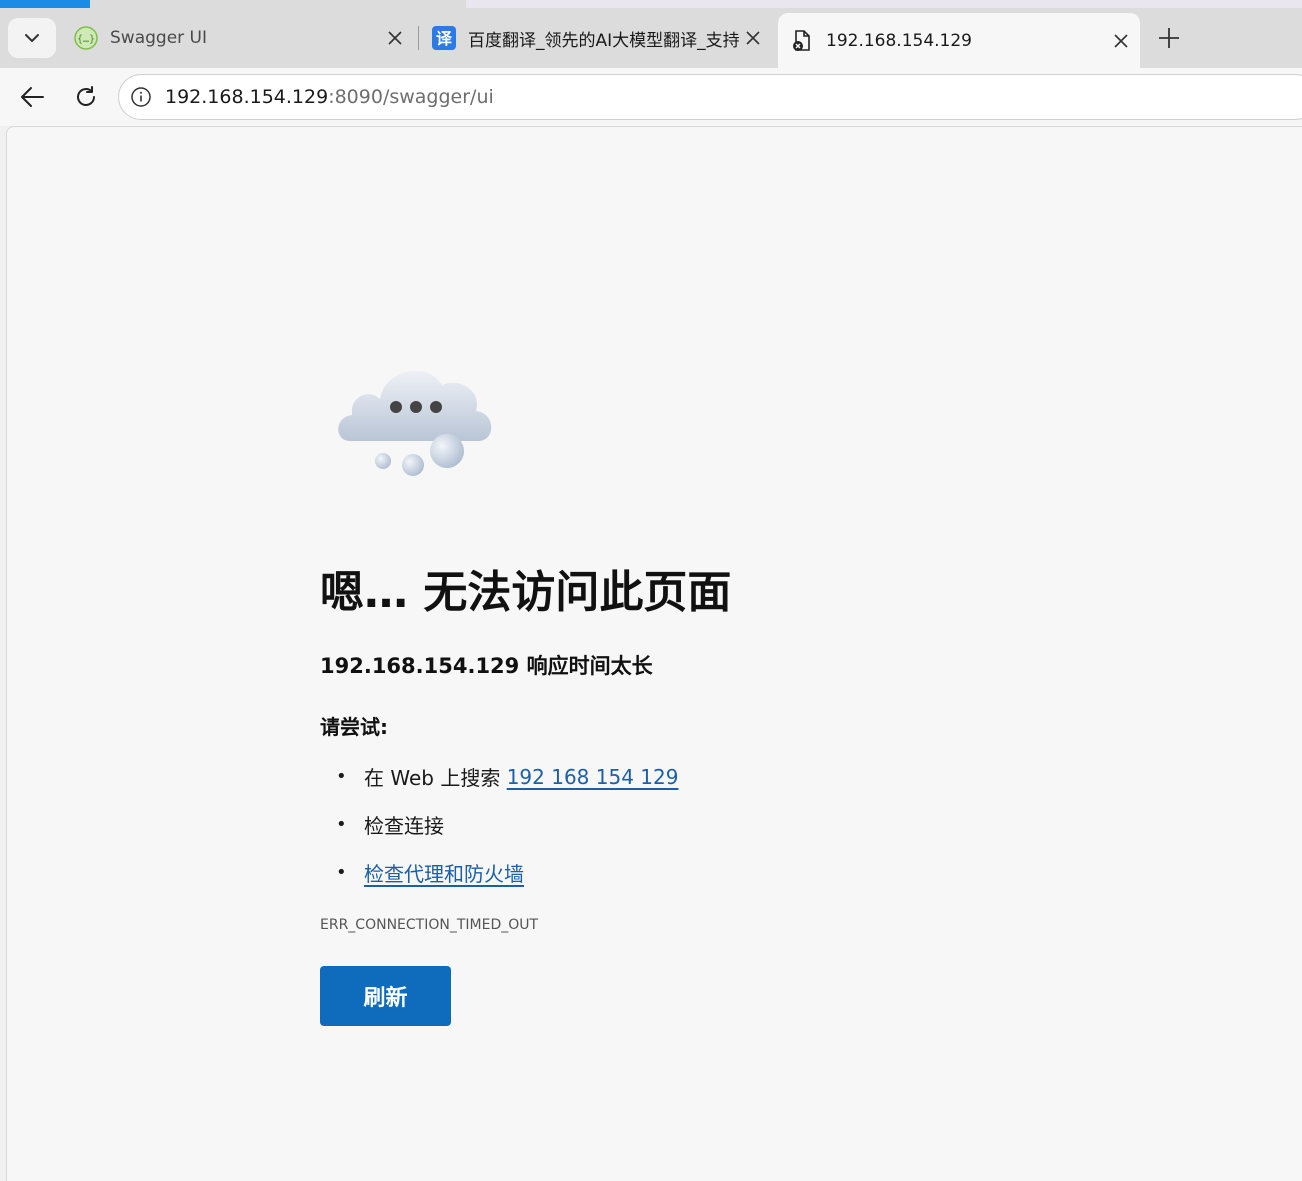 This screenshot has height=1181, width=1302. I want to click on browser-toolbar: 192.168.154.129:8090/swagger/ui, so click(651, 97).